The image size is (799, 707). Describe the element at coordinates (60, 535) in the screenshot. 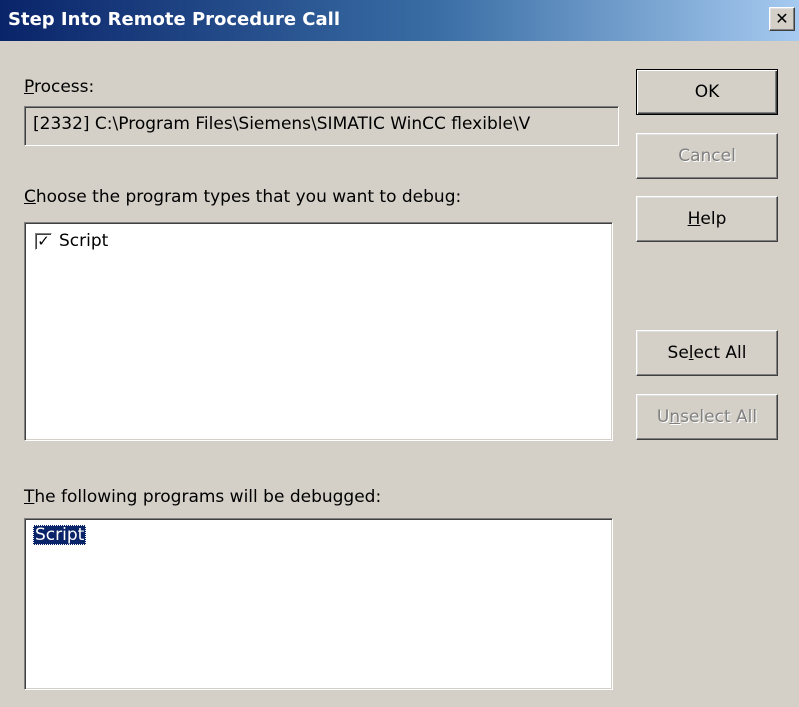

I see `list-item: Script` at that location.